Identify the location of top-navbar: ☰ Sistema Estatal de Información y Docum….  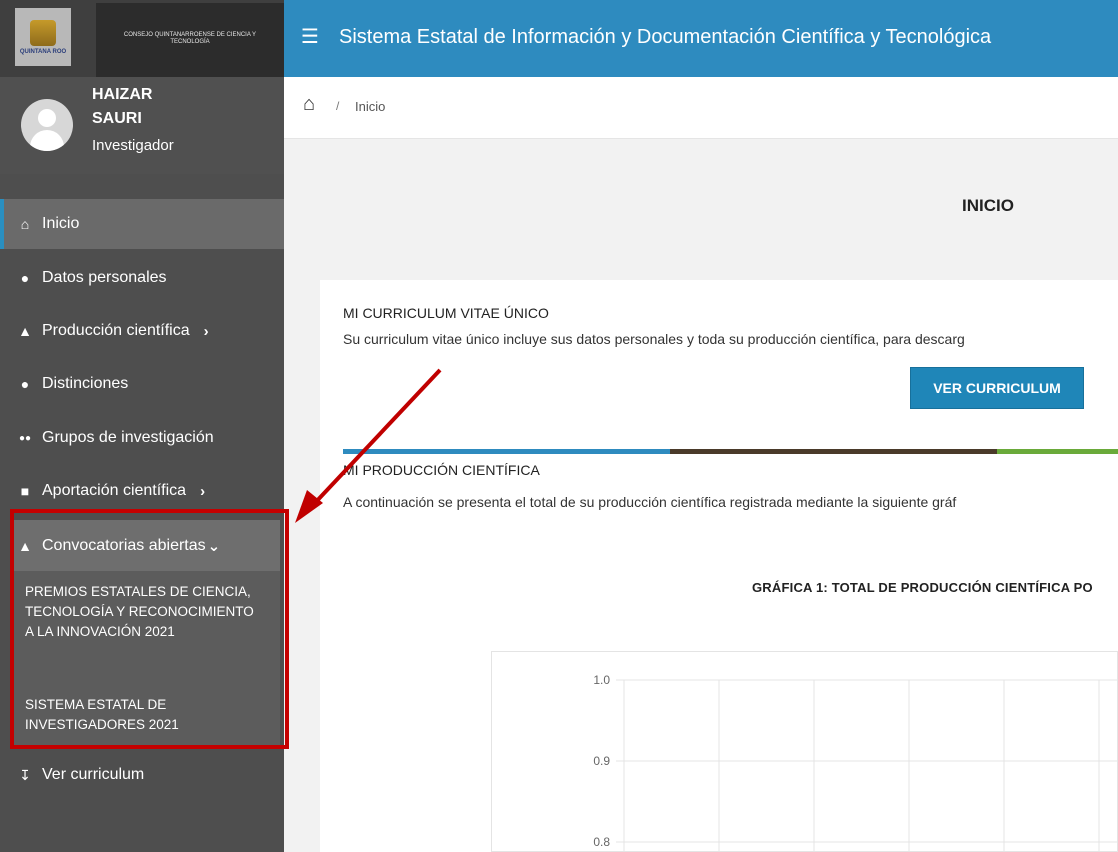
(701, 38).